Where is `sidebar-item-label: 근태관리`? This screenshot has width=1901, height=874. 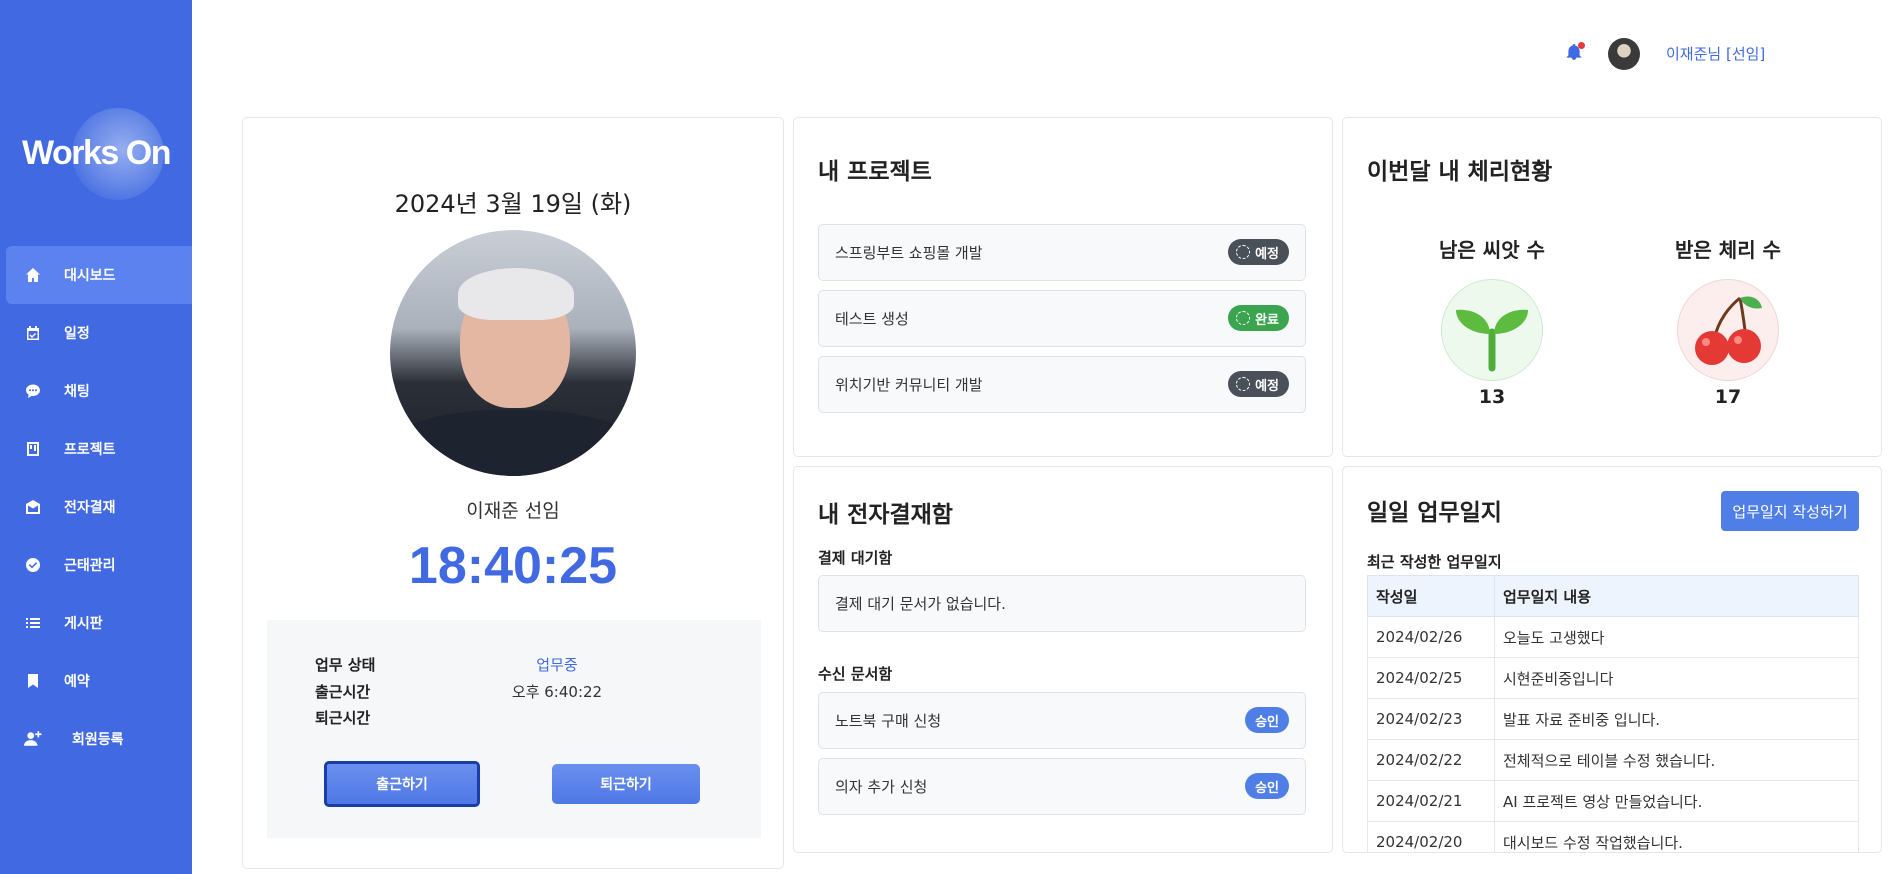 sidebar-item-label: 근태관리 is located at coordinates (90, 566).